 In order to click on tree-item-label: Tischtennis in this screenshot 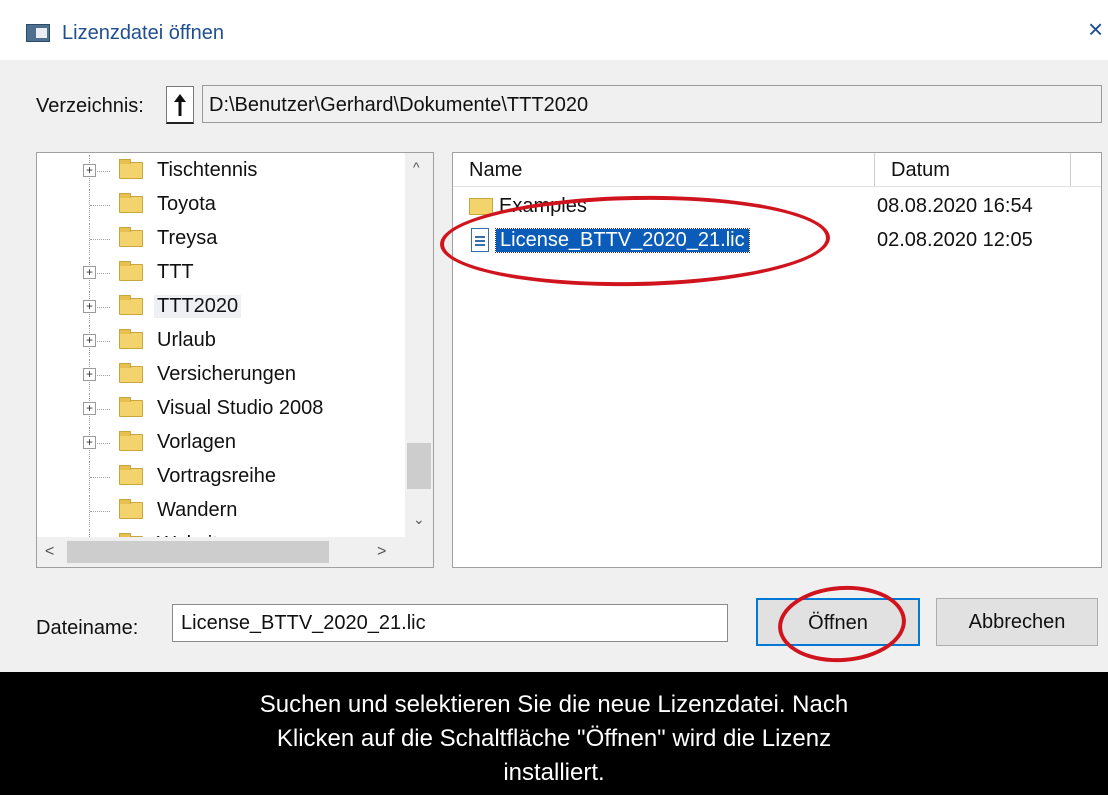, I will do `click(207, 170)`.